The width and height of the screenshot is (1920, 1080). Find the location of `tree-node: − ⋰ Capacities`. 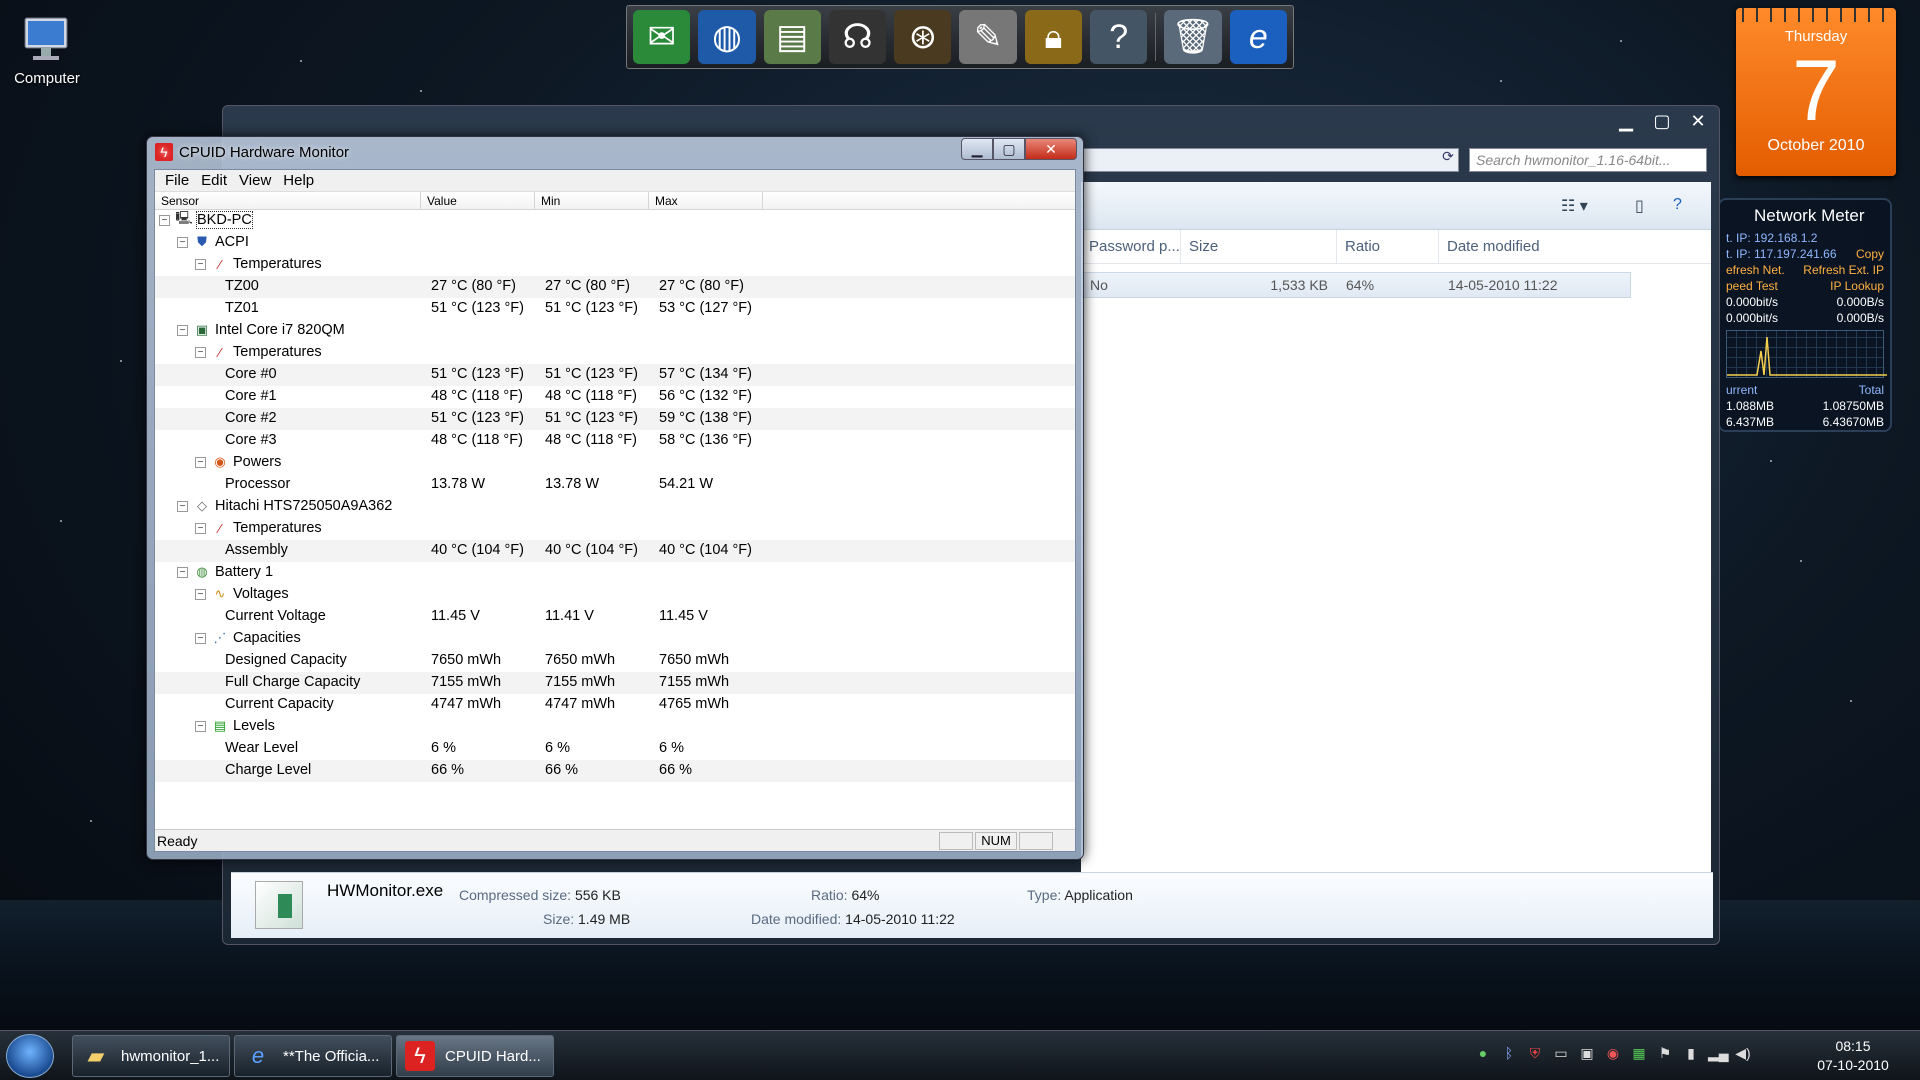

tree-node: − ⋰ Capacities is located at coordinates (615, 639).